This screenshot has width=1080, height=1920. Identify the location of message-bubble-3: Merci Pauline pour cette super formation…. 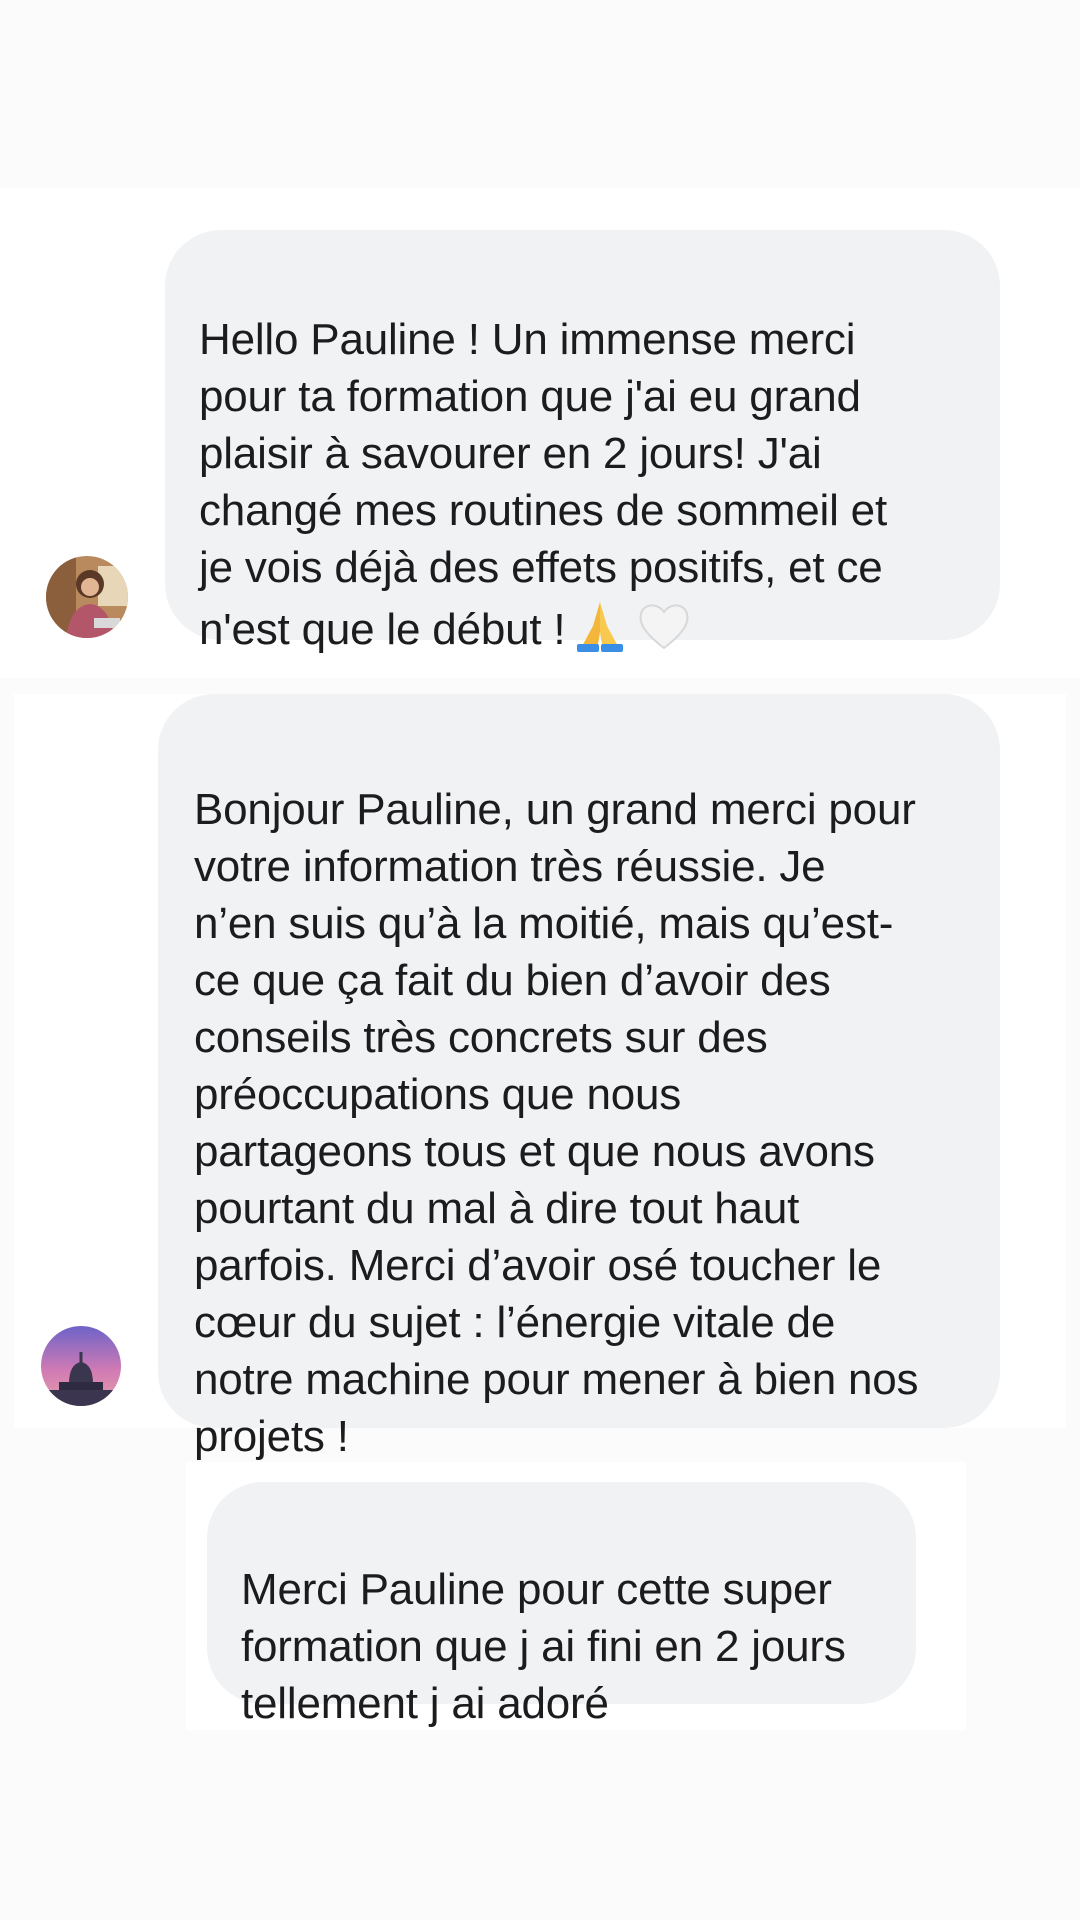
(561, 1605).